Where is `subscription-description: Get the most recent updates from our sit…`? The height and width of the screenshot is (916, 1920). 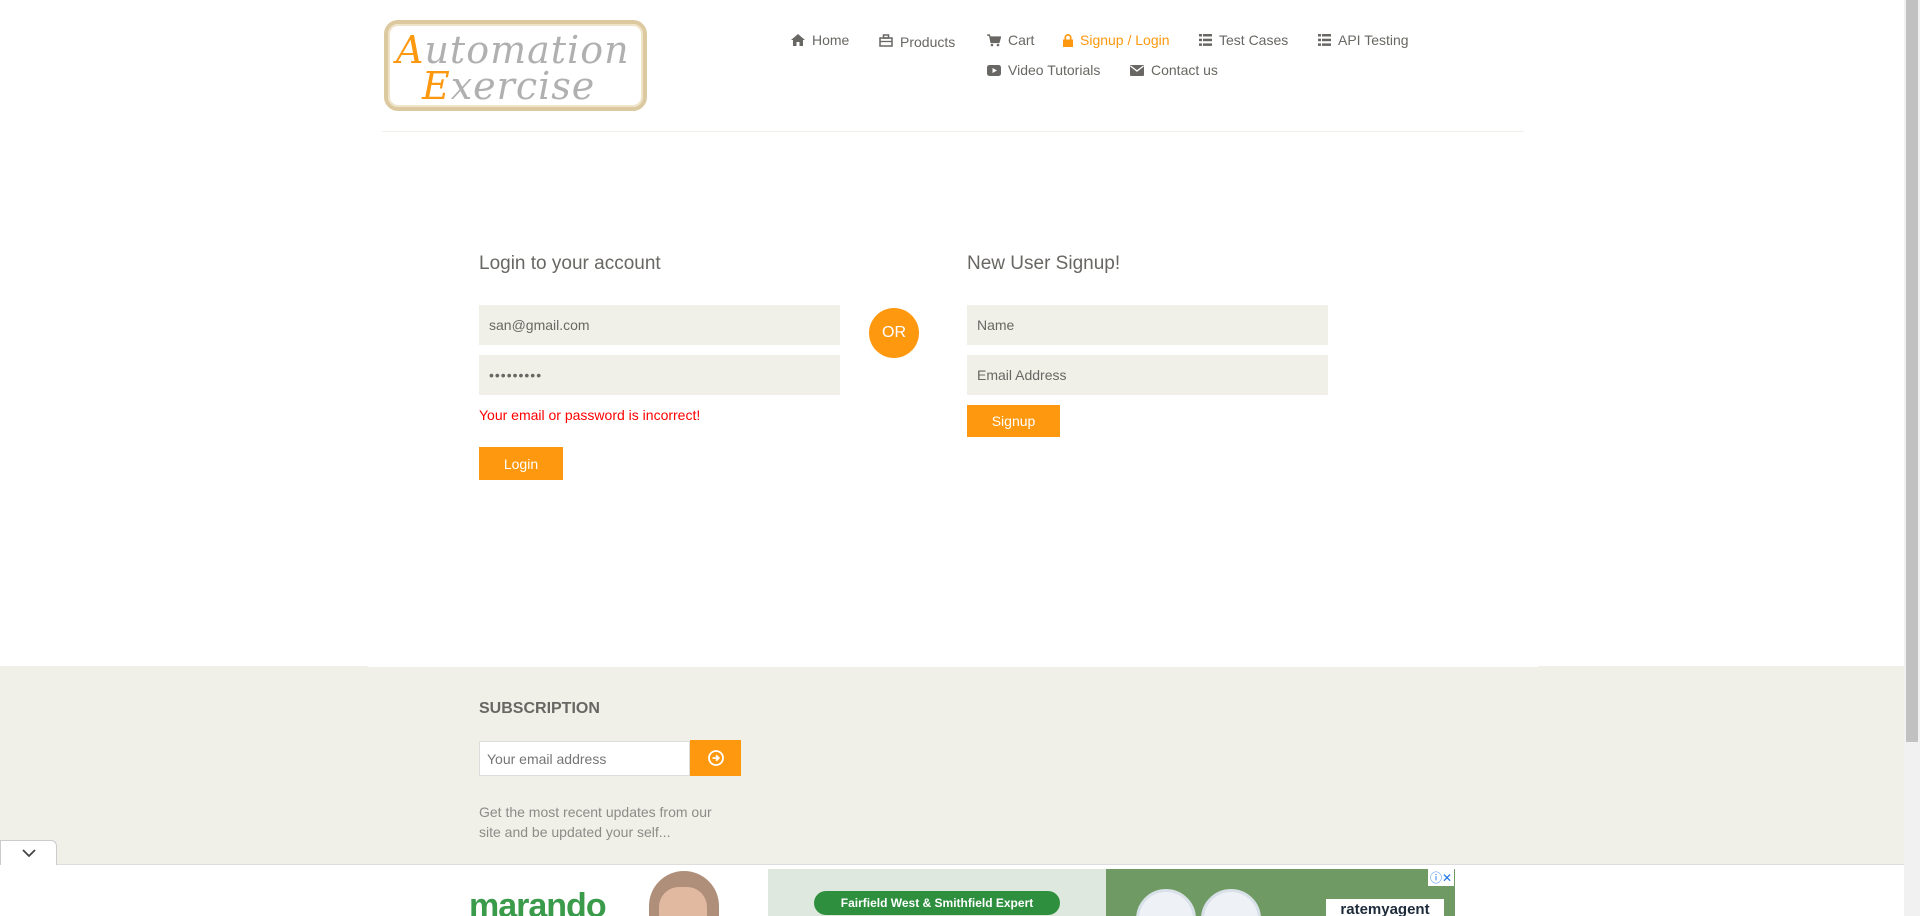
subscription-description: Get the most recent updates from our sit… is located at coordinates (595, 822).